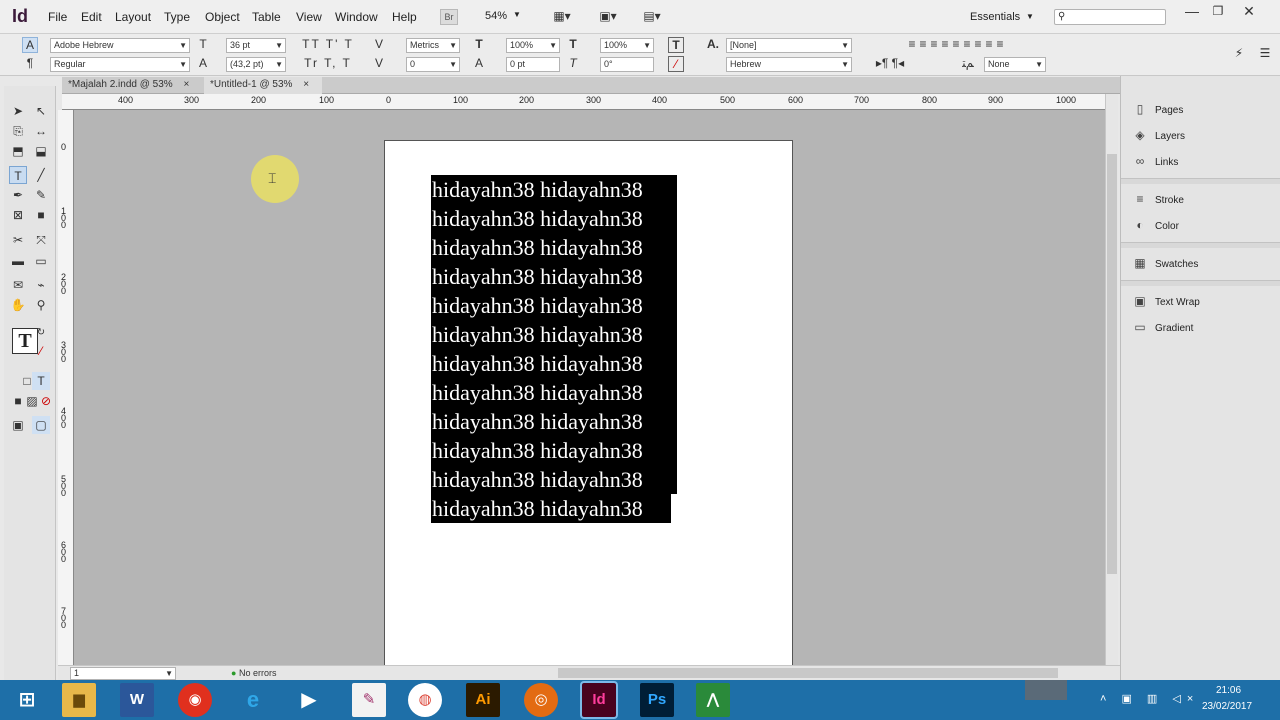  What do you see at coordinates (253, 673) in the screenshot?
I see `preflight-status: ● No errors` at bounding box center [253, 673].